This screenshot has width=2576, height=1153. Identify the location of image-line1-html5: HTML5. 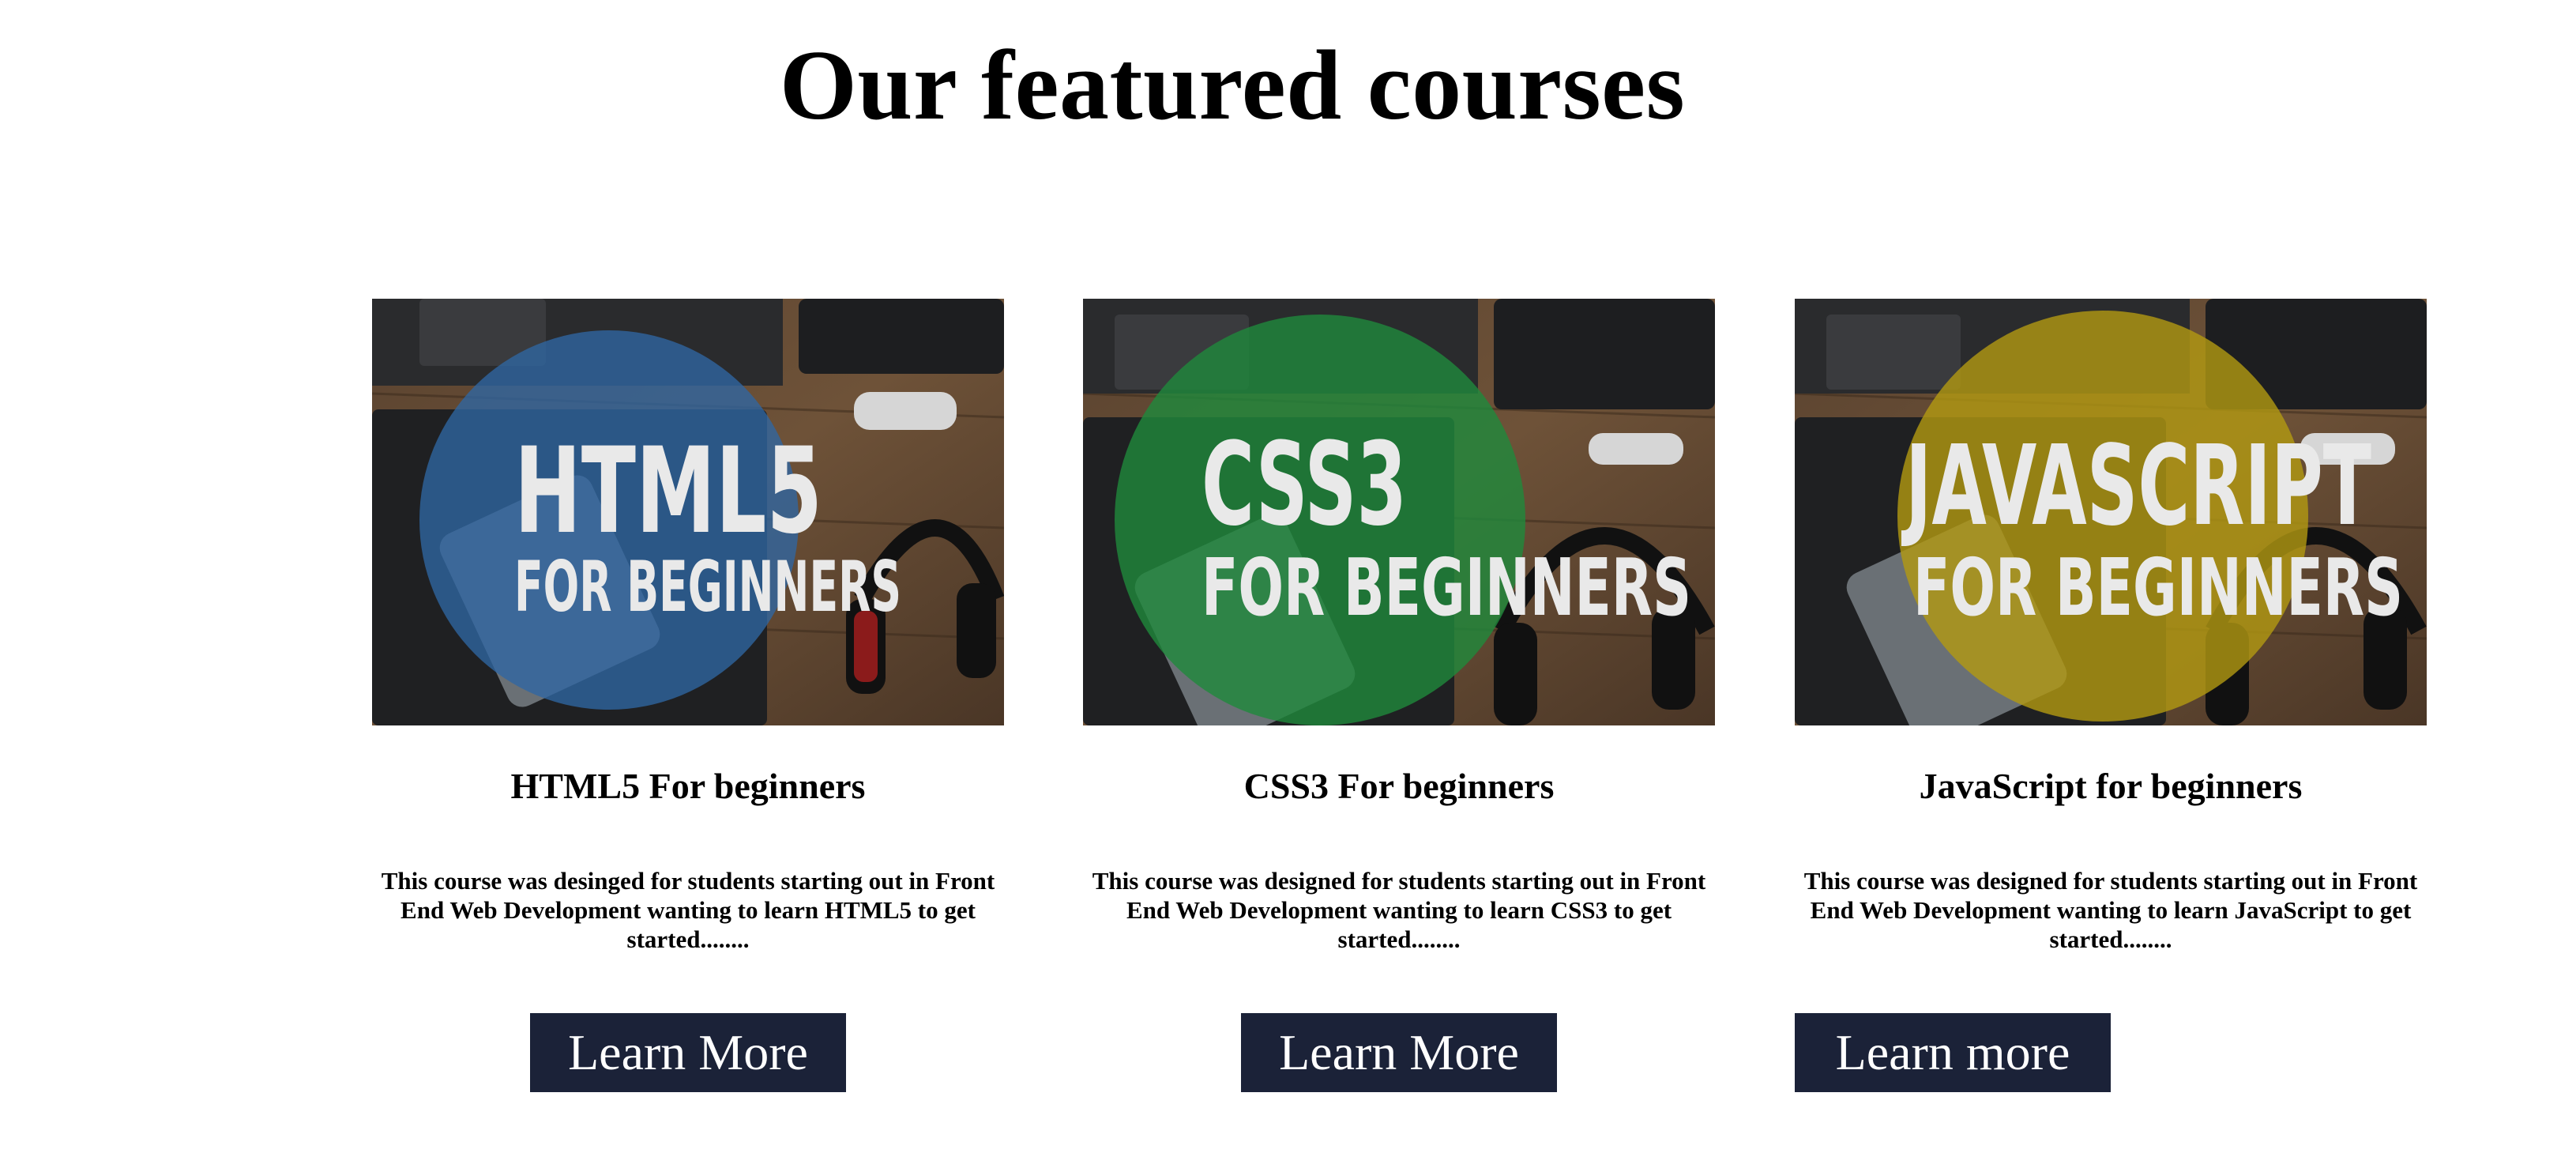
(668, 491).